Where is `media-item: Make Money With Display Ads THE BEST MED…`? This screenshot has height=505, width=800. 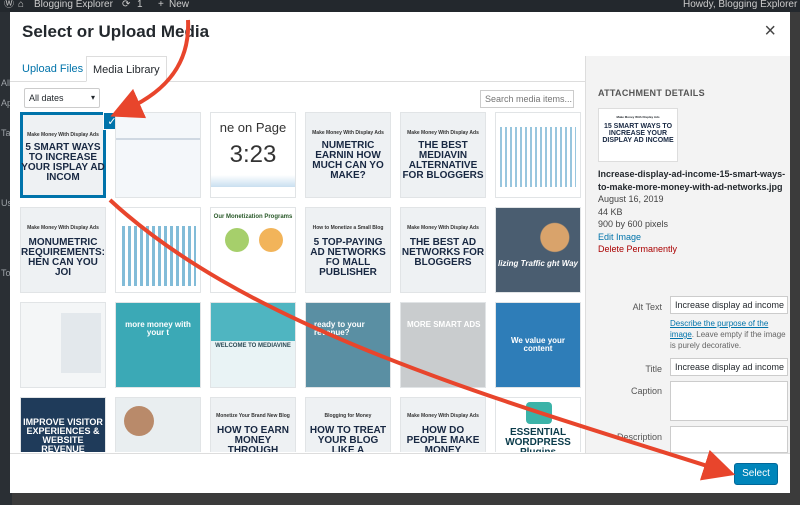
media-item: Make Money With Display Ads THE BEST MED… is located at coordinates (443, 155).